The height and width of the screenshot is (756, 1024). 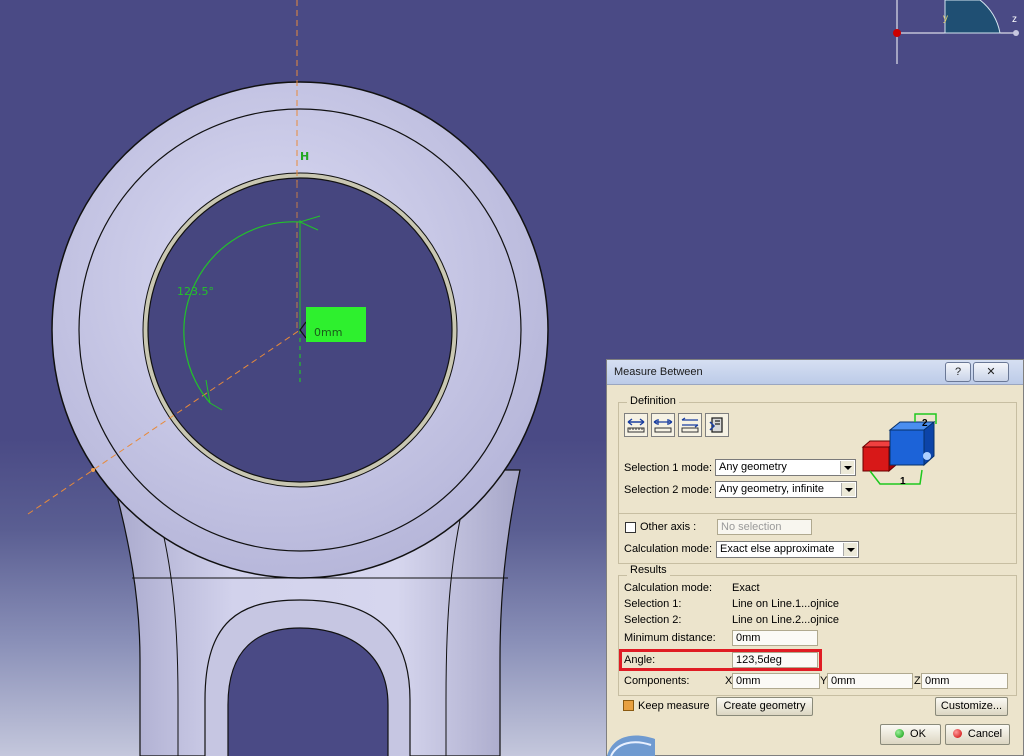 I want to click on other-axis-field: No selection, so click(x=764, y=527).